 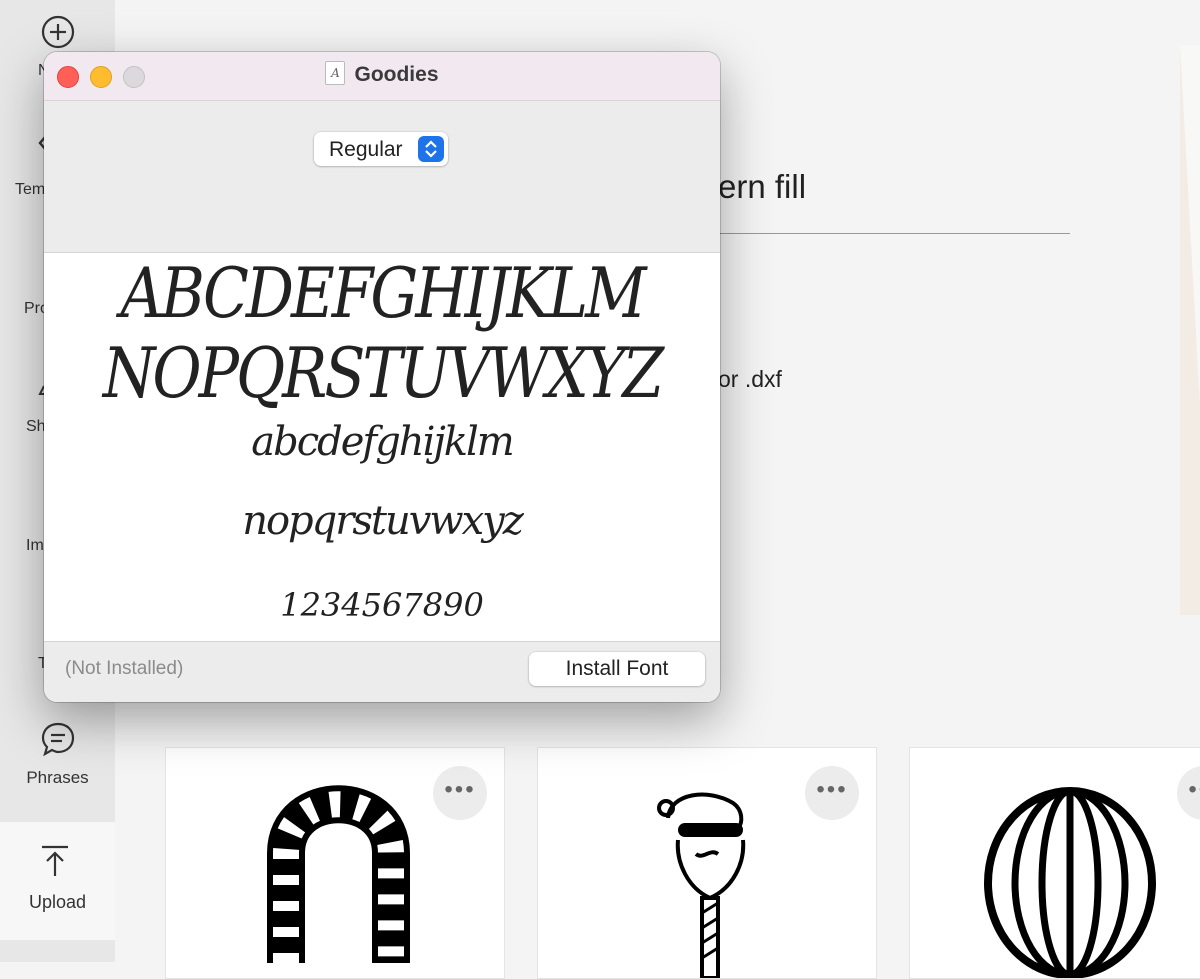 I want to click on select-stepper-icon, so click(x=431, y=149).